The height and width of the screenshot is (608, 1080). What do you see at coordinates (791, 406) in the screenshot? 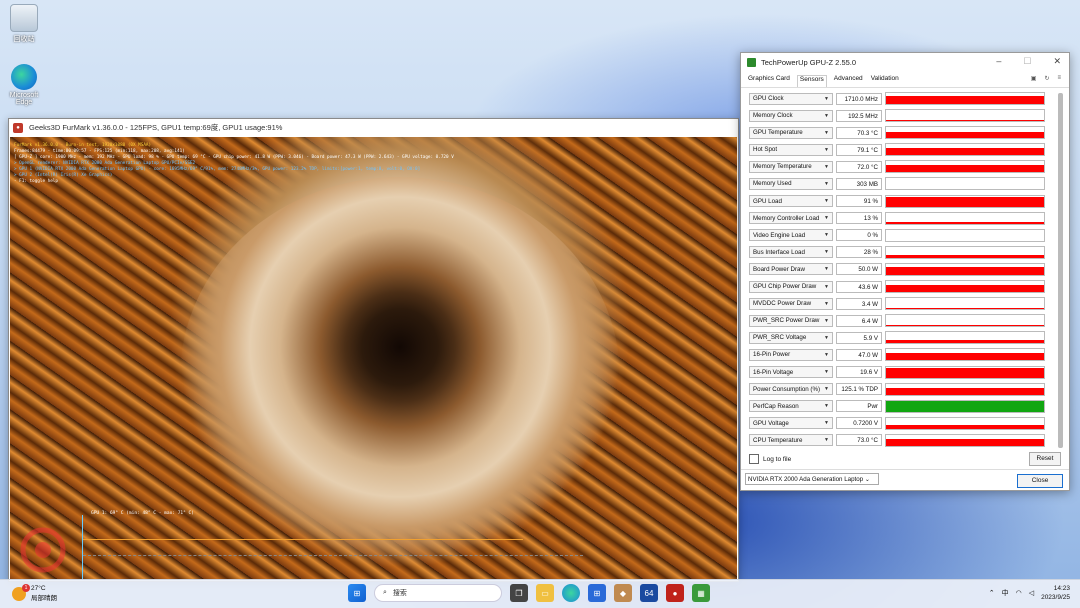
I see `sensor-name-dropdown: PerfCap Reason ▼` at bounding box center [791, 406].